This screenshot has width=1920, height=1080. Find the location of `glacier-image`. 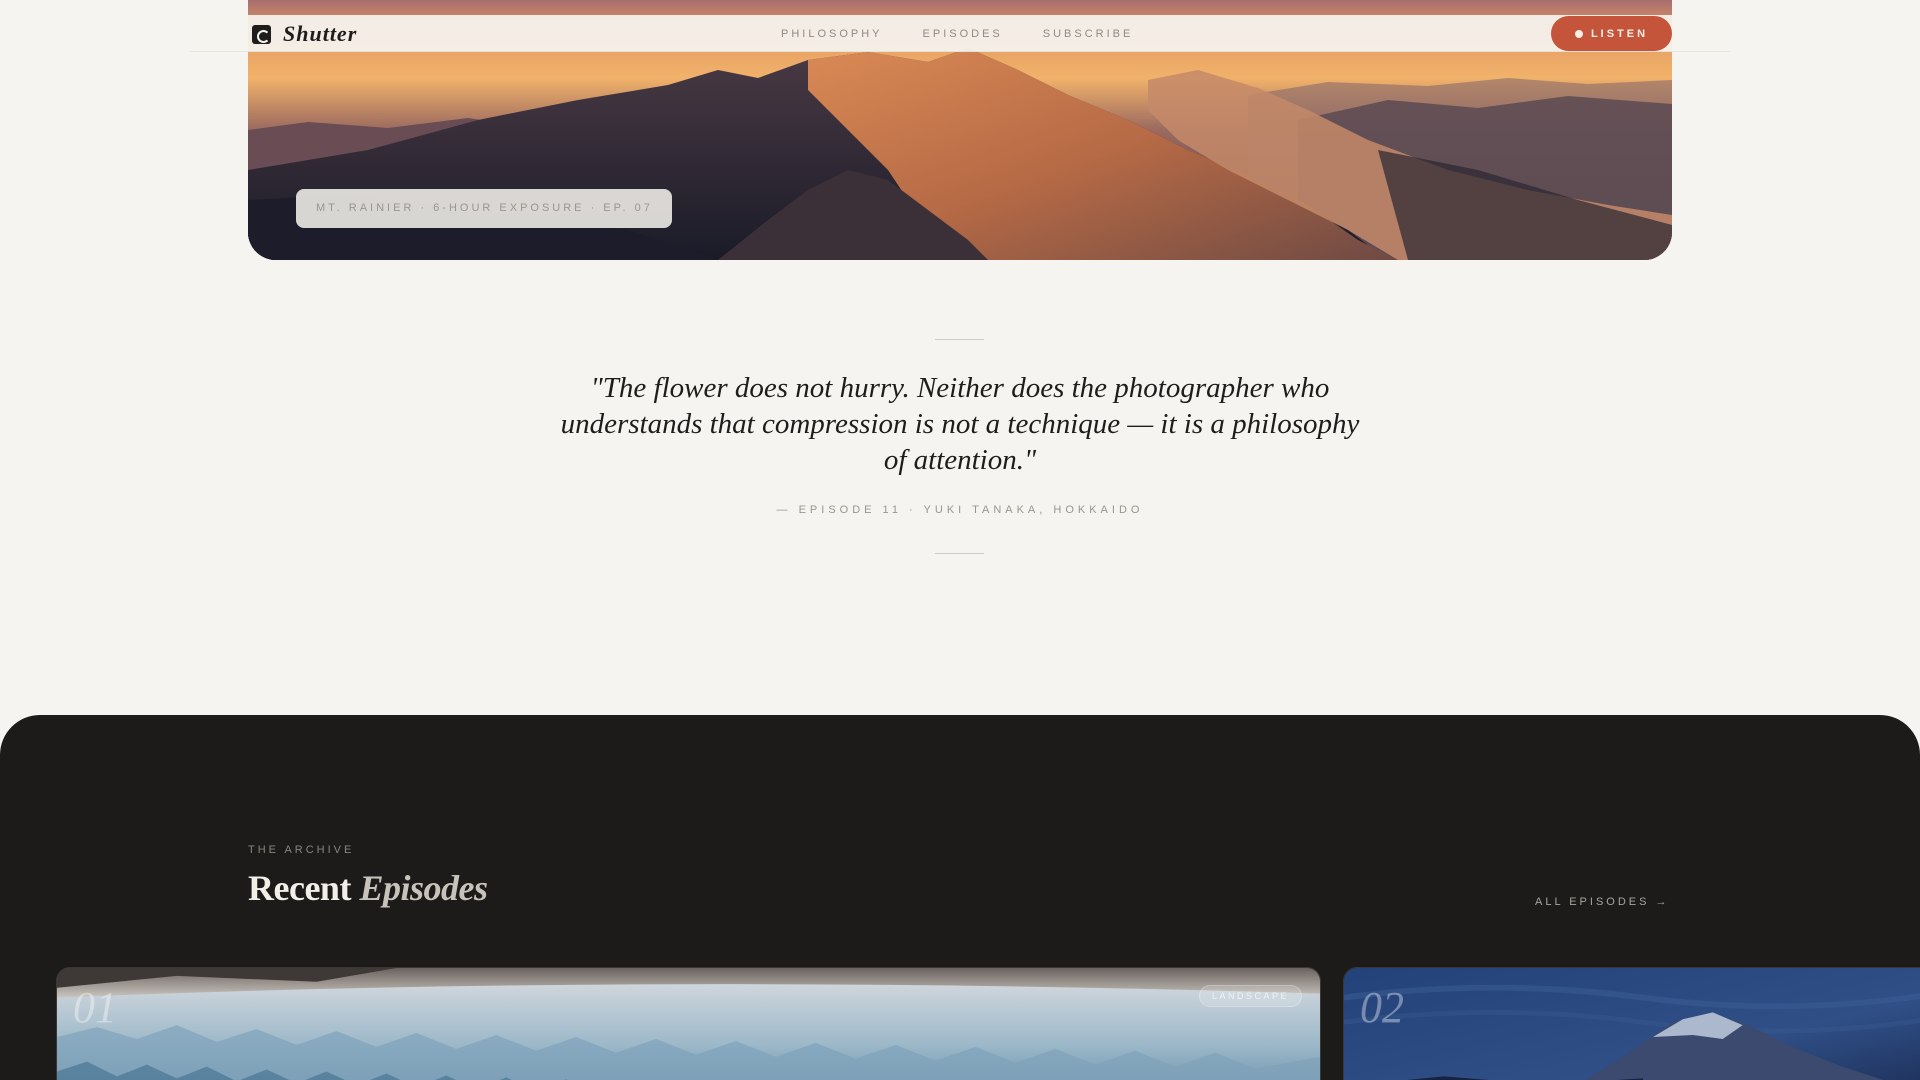

glacier-image is located at coordinates (688, 1024).